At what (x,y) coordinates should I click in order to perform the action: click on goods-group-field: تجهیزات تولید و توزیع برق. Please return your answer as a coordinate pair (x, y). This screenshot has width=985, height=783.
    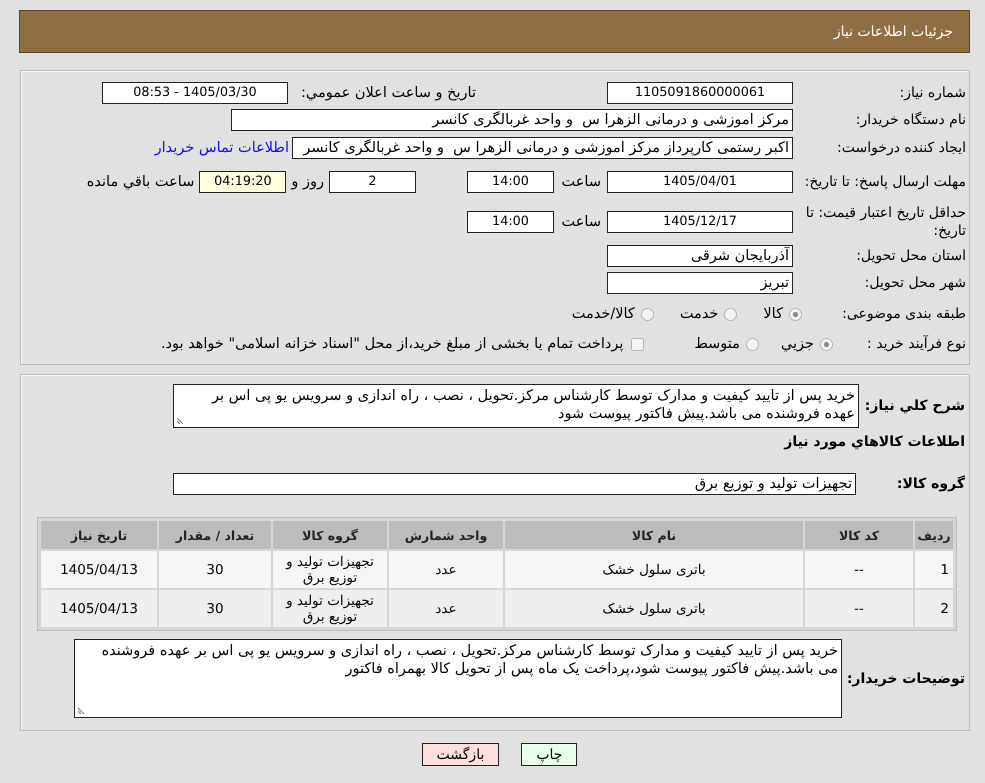
    Looking at the image, I should click on (514, 484).